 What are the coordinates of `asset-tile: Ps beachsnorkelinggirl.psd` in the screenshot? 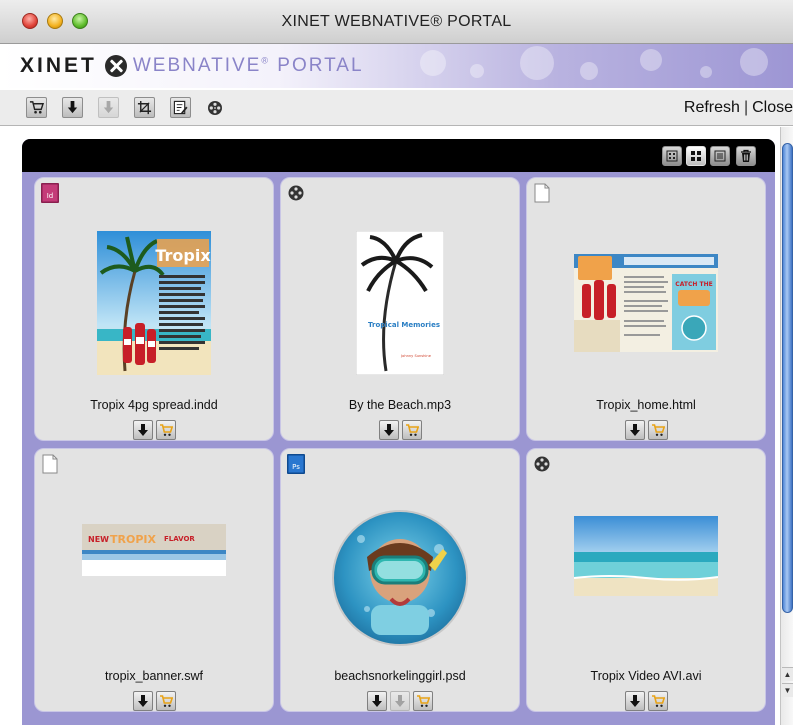 It's located at (400, 580).